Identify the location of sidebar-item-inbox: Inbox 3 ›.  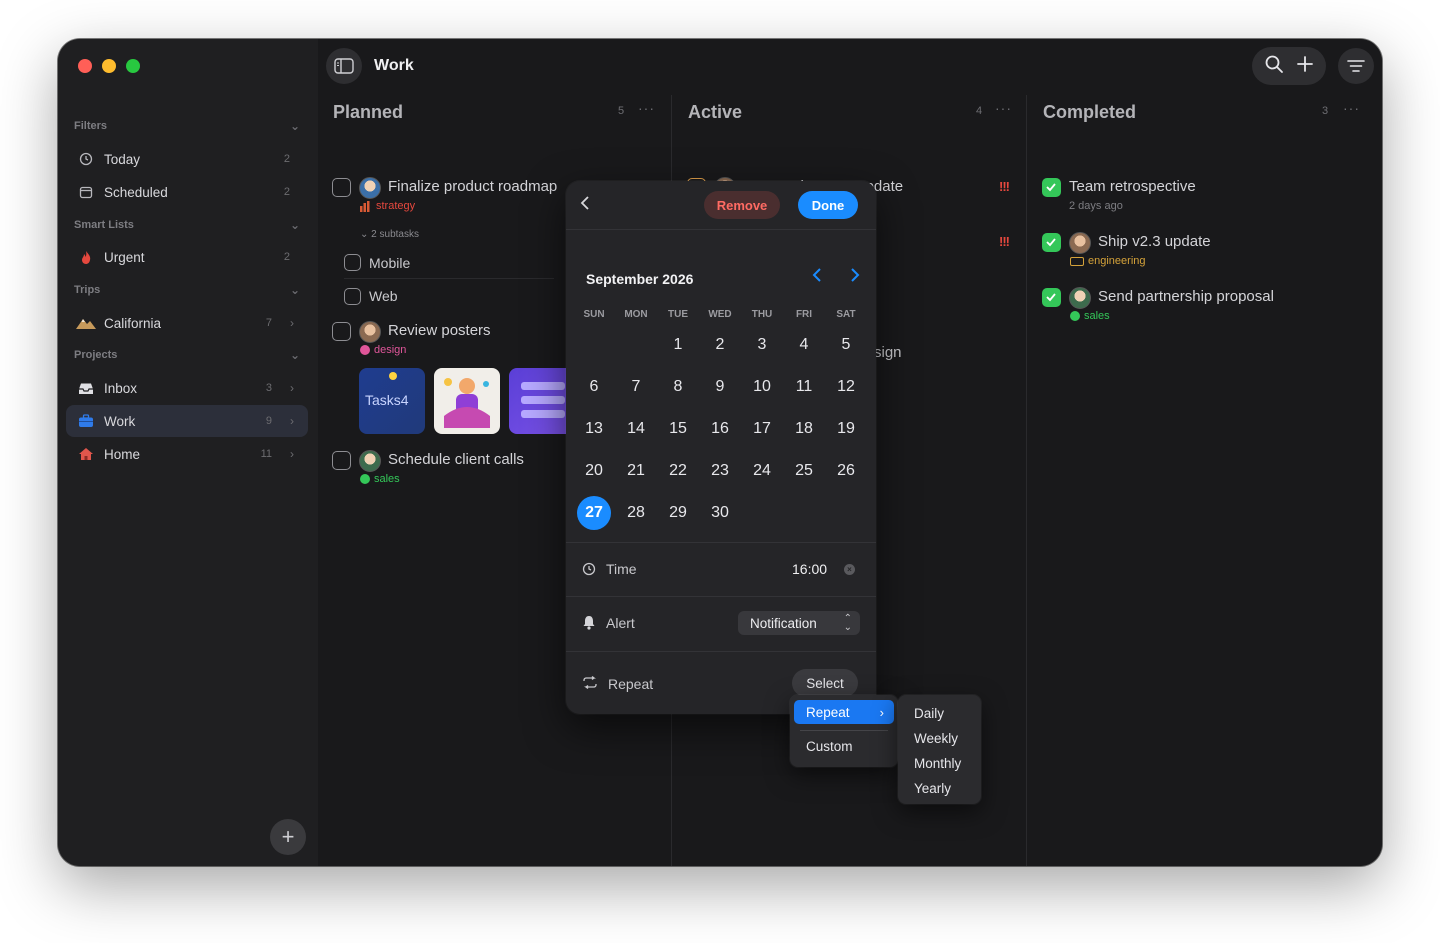
(187, 388).